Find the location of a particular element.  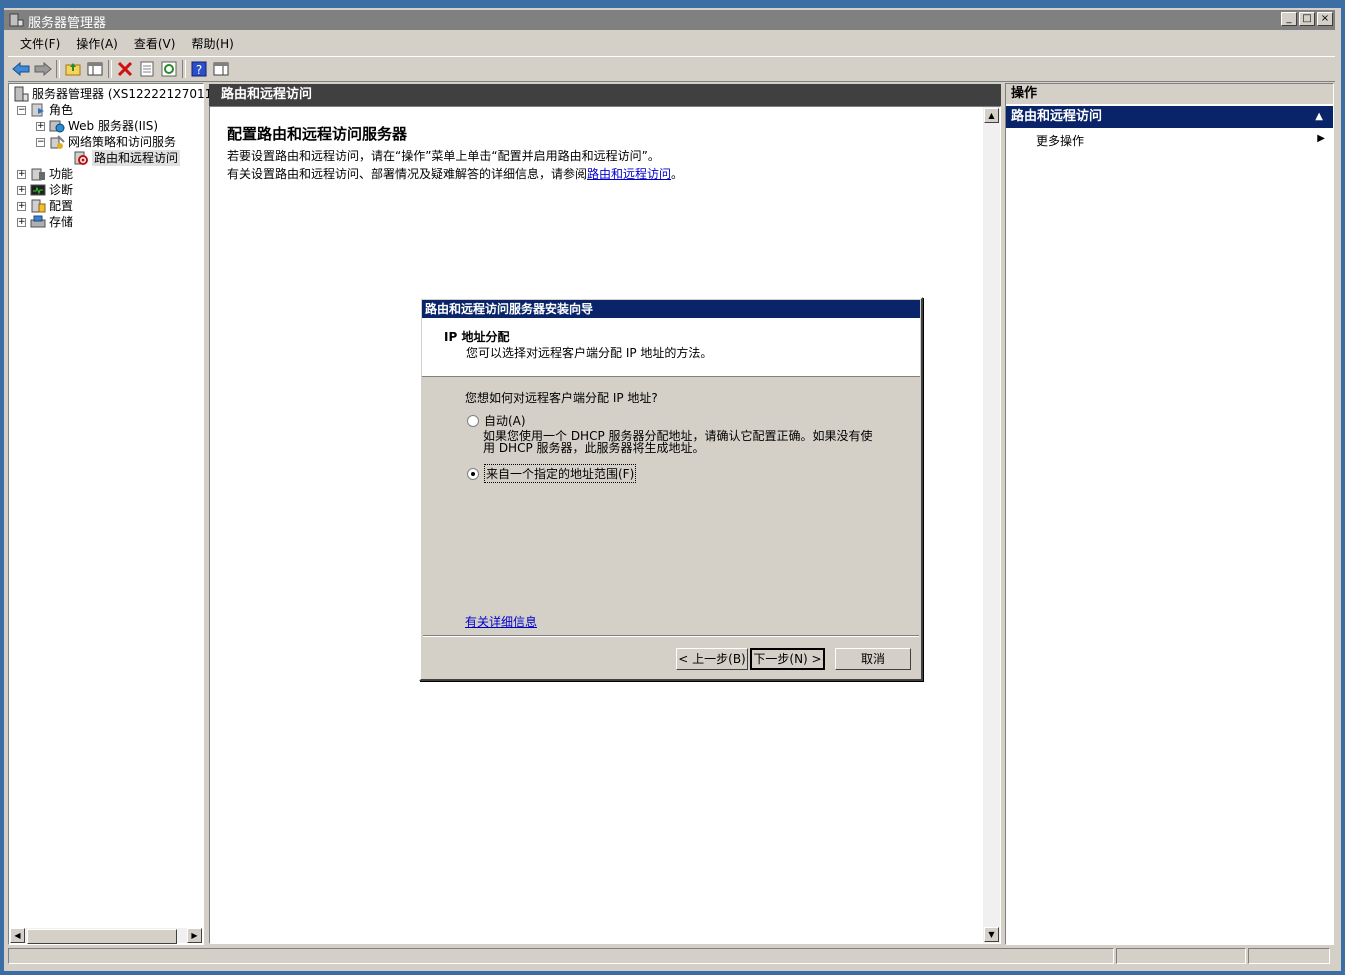

radio-address-range: 来自一个指定的地址范围(F) is located at coordinates (552, 473).